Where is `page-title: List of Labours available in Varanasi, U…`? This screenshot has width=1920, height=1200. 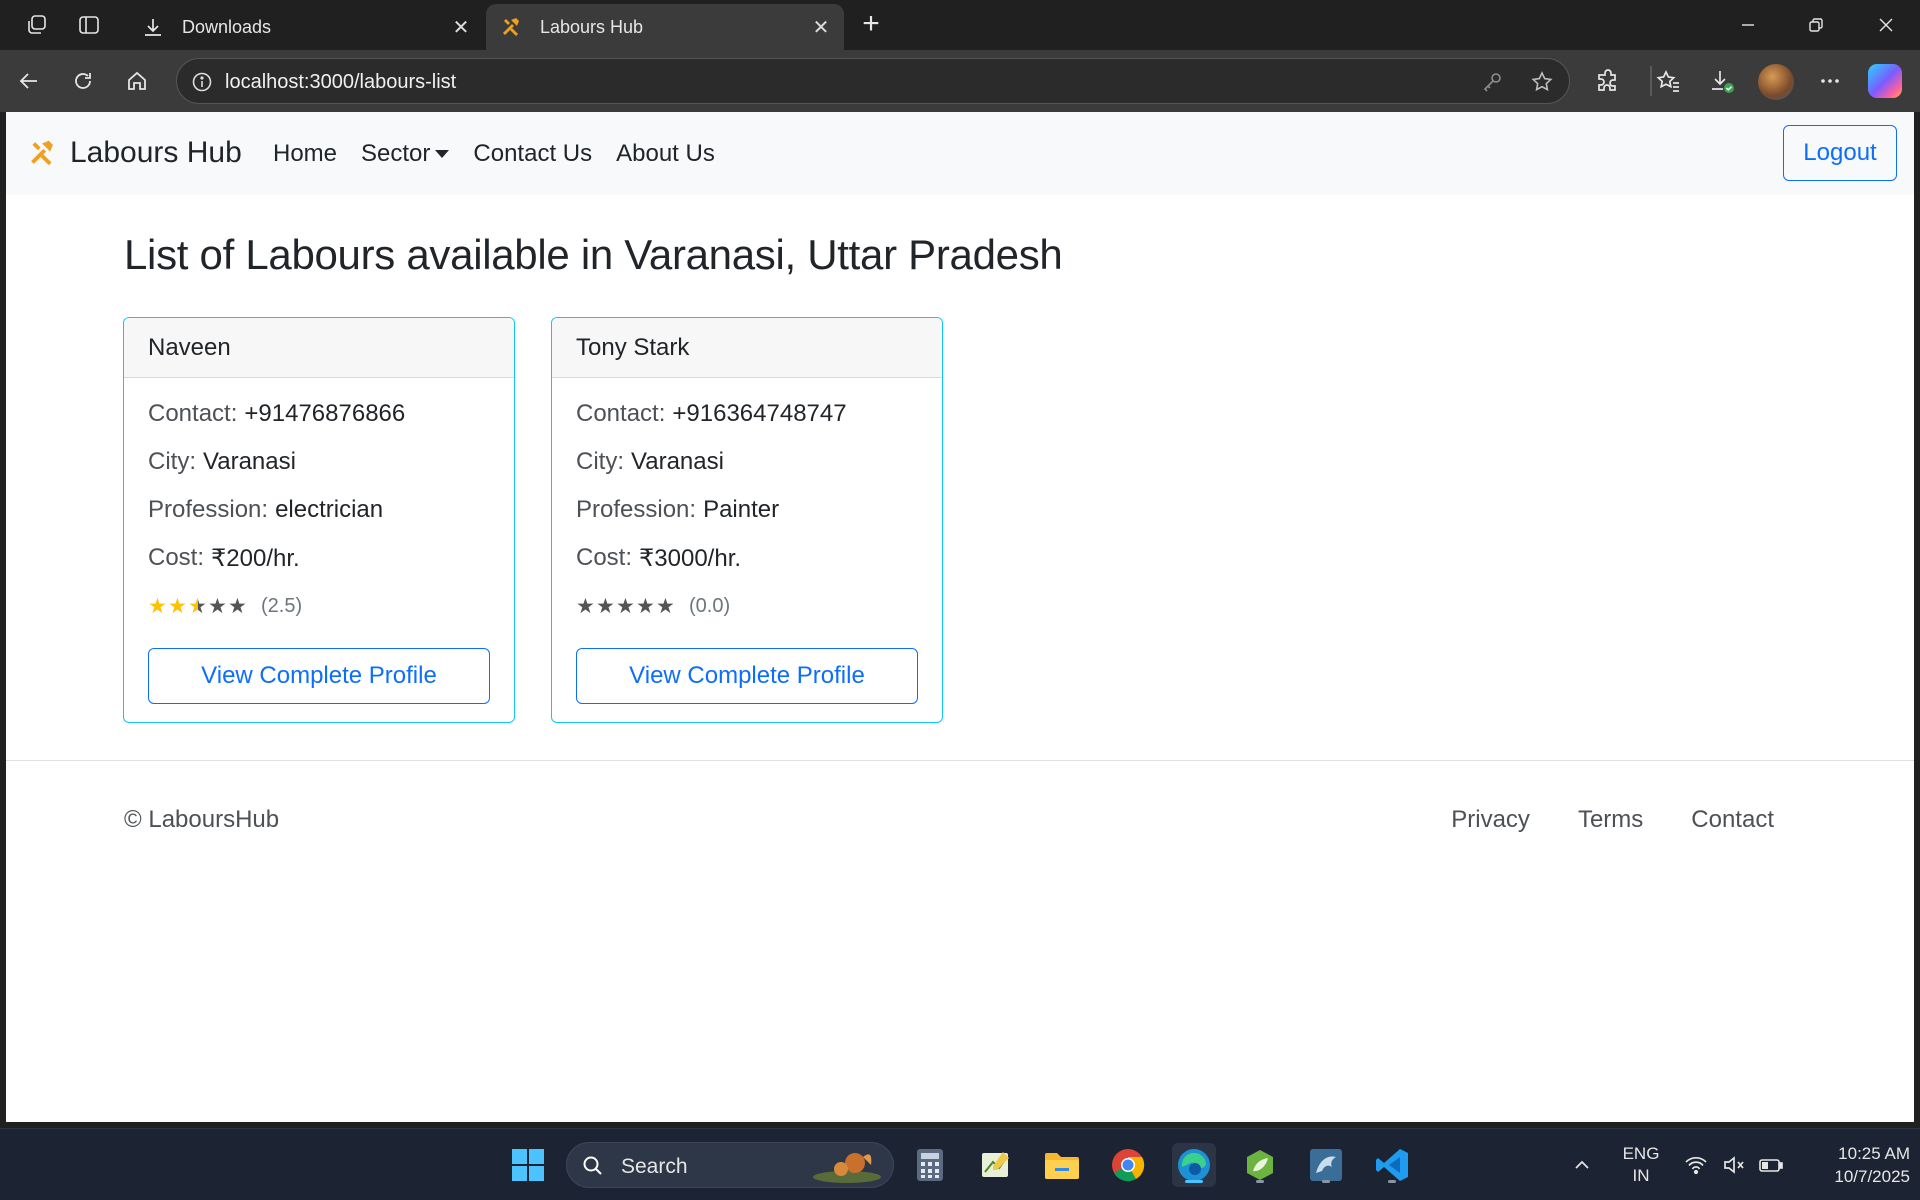
page-title: List of Labours available in Varanasi, U… is located at coordinates (593, 254).